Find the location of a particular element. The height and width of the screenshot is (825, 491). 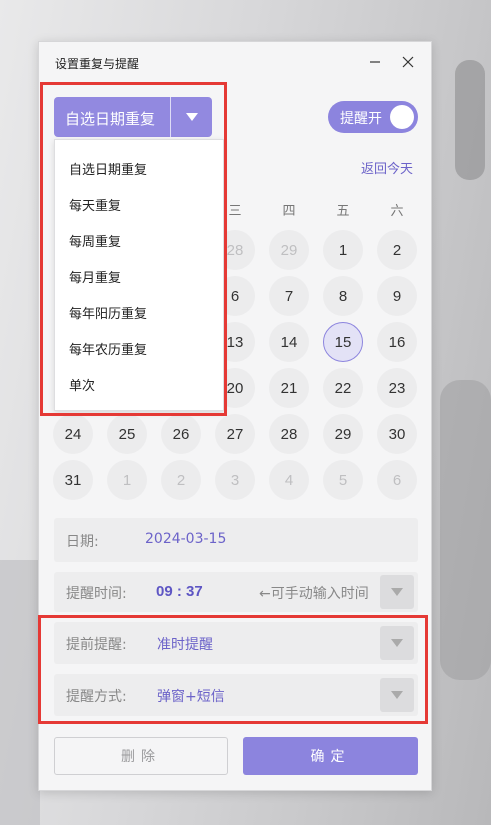

calendar-day: 4 is located at coordinates (289, 480).